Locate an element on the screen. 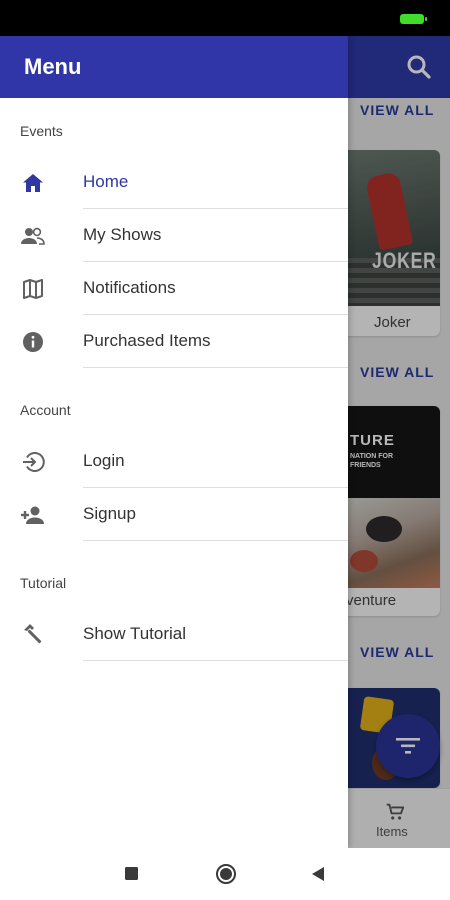 This screenshot has height=900, width=450. menu-item-label: Show Tutorial is located at coordinates (134, 633).